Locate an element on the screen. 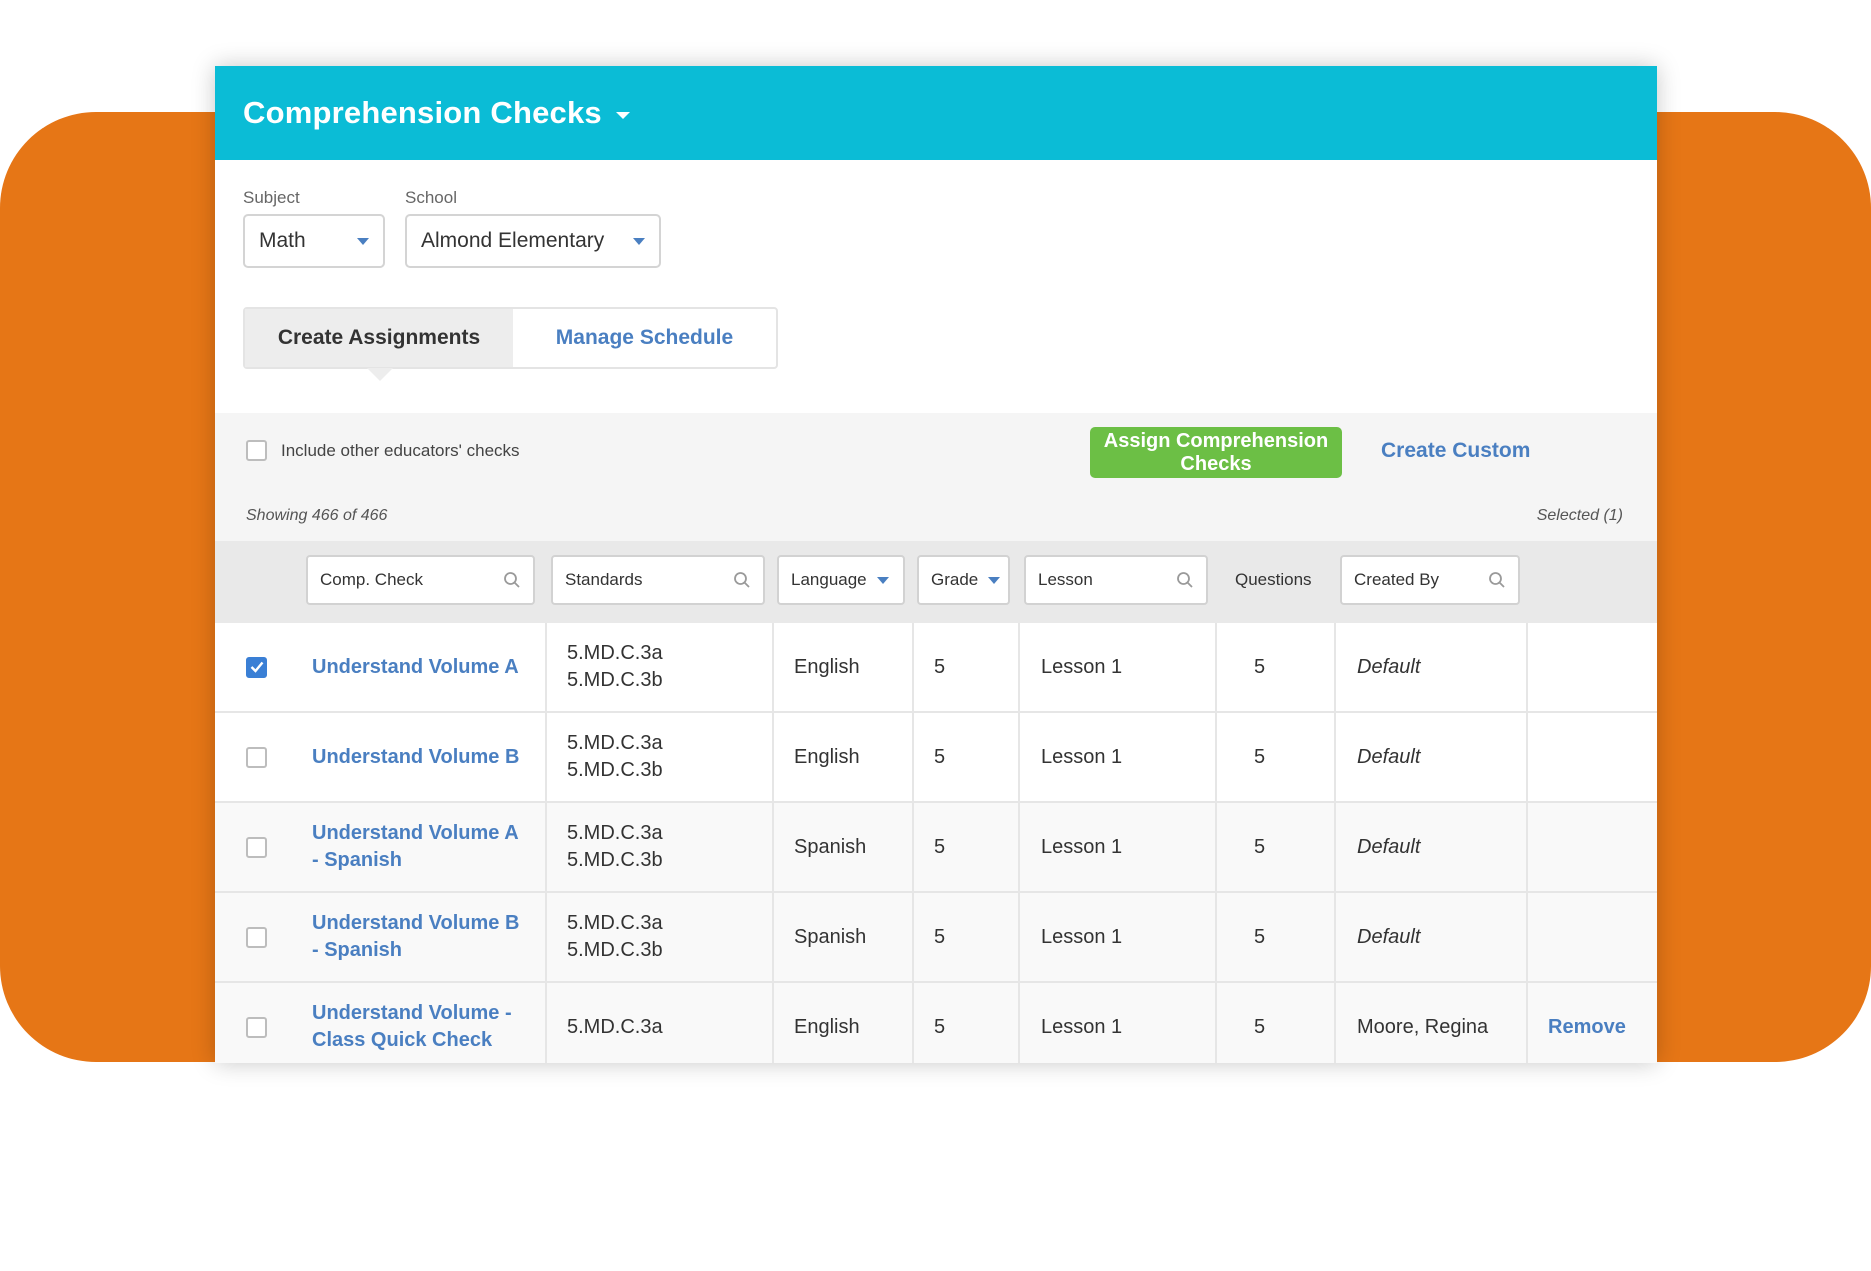  comp-check-cell: Understand Volume - Class Quick Check is located at coordinates (418, 1023).